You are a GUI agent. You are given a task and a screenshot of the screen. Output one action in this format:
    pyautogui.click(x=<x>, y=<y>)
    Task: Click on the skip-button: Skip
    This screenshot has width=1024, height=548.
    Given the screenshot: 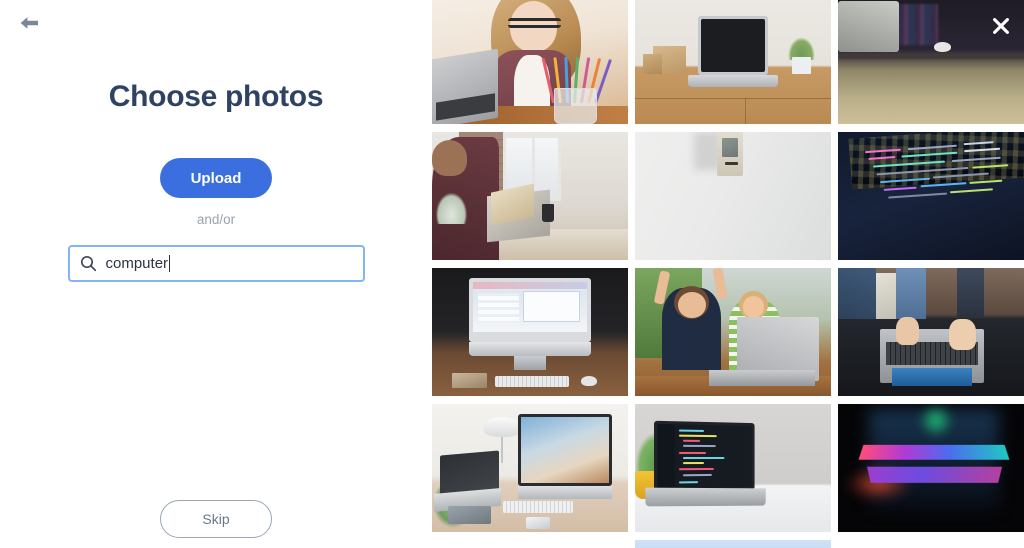 What is the action you would take?
    pyautogui.click(x=216, y=519)
    